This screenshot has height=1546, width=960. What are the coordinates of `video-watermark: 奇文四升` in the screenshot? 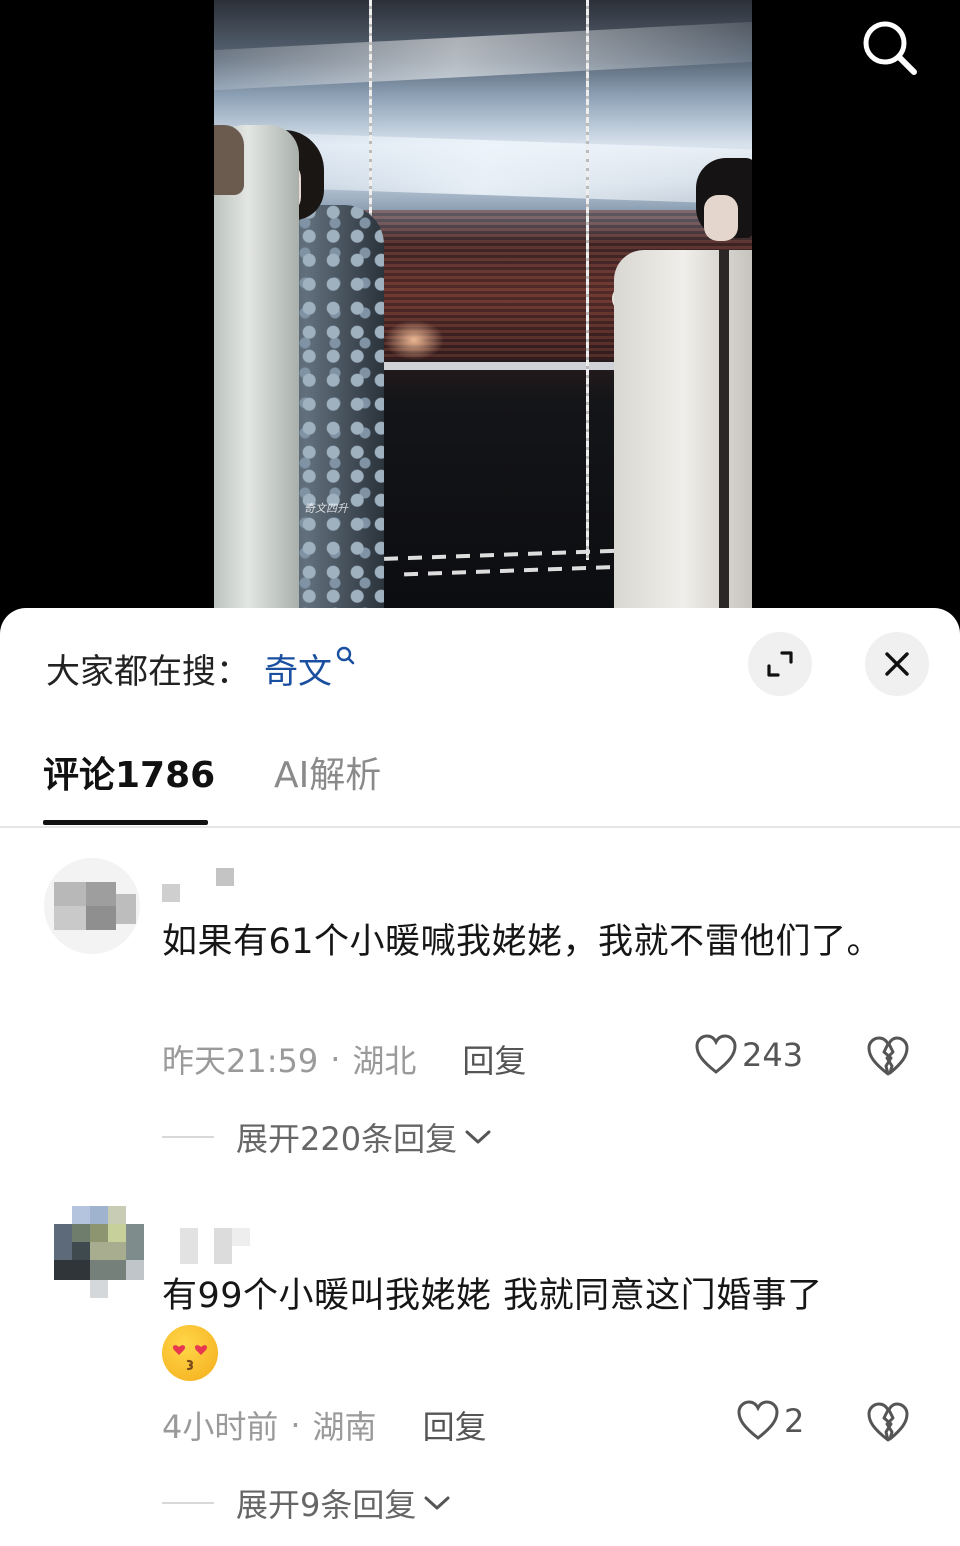 It's located at (326, 508).